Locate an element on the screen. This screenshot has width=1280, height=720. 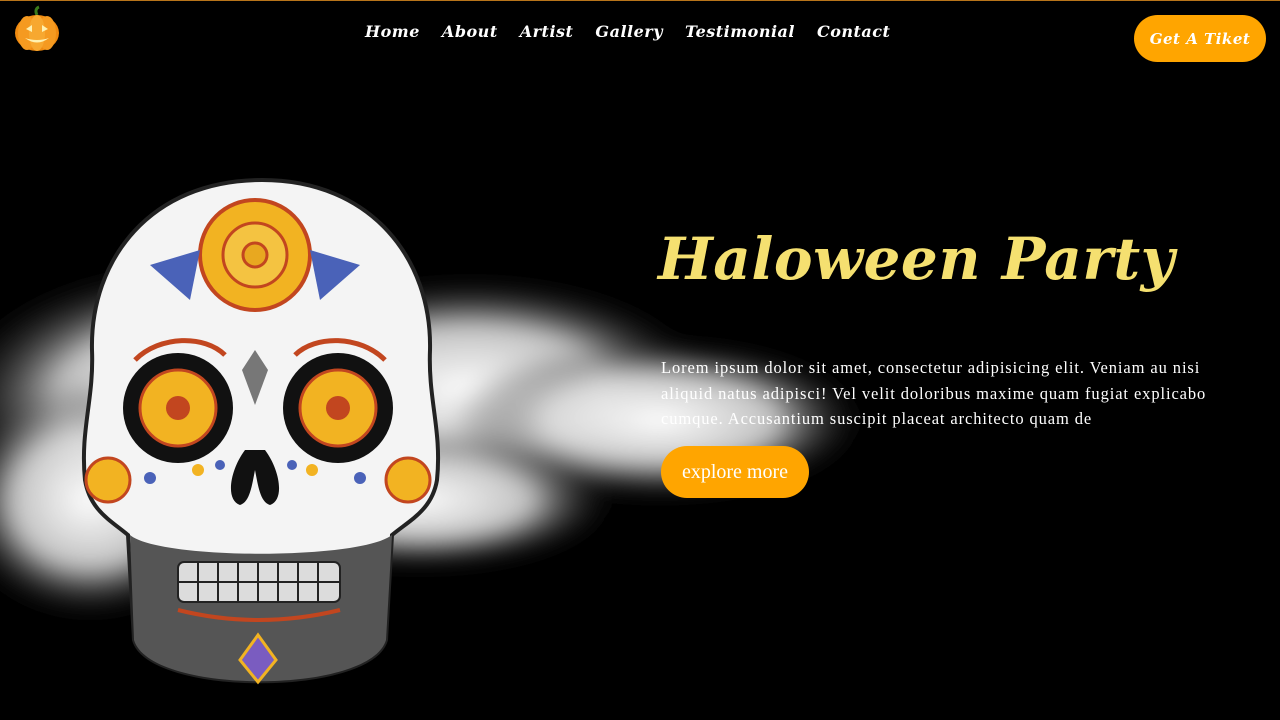
nav-link-artist: Artist is located at coordinates (547, 31).